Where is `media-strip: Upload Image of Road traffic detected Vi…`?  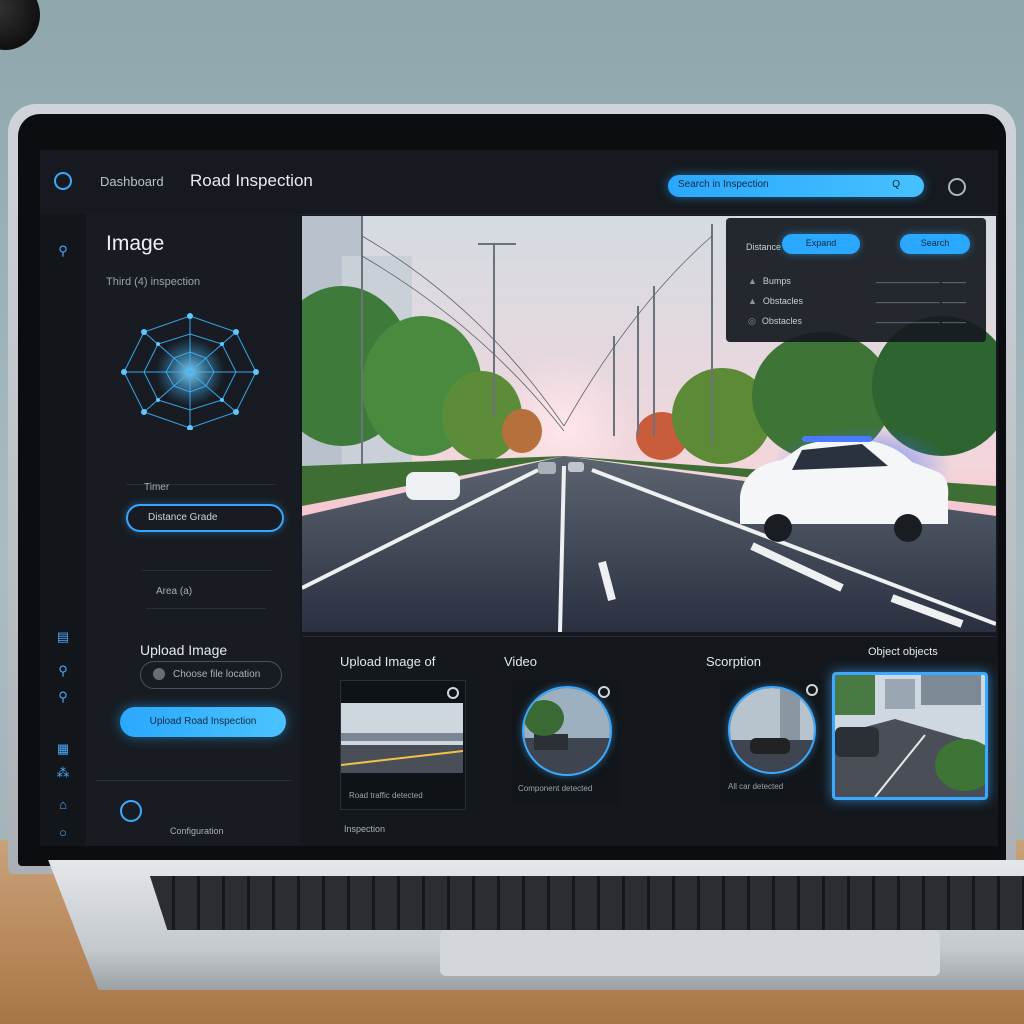 media-strip: Upload Image of Road traffic detected Vi… is located at coordinates (649, 741).